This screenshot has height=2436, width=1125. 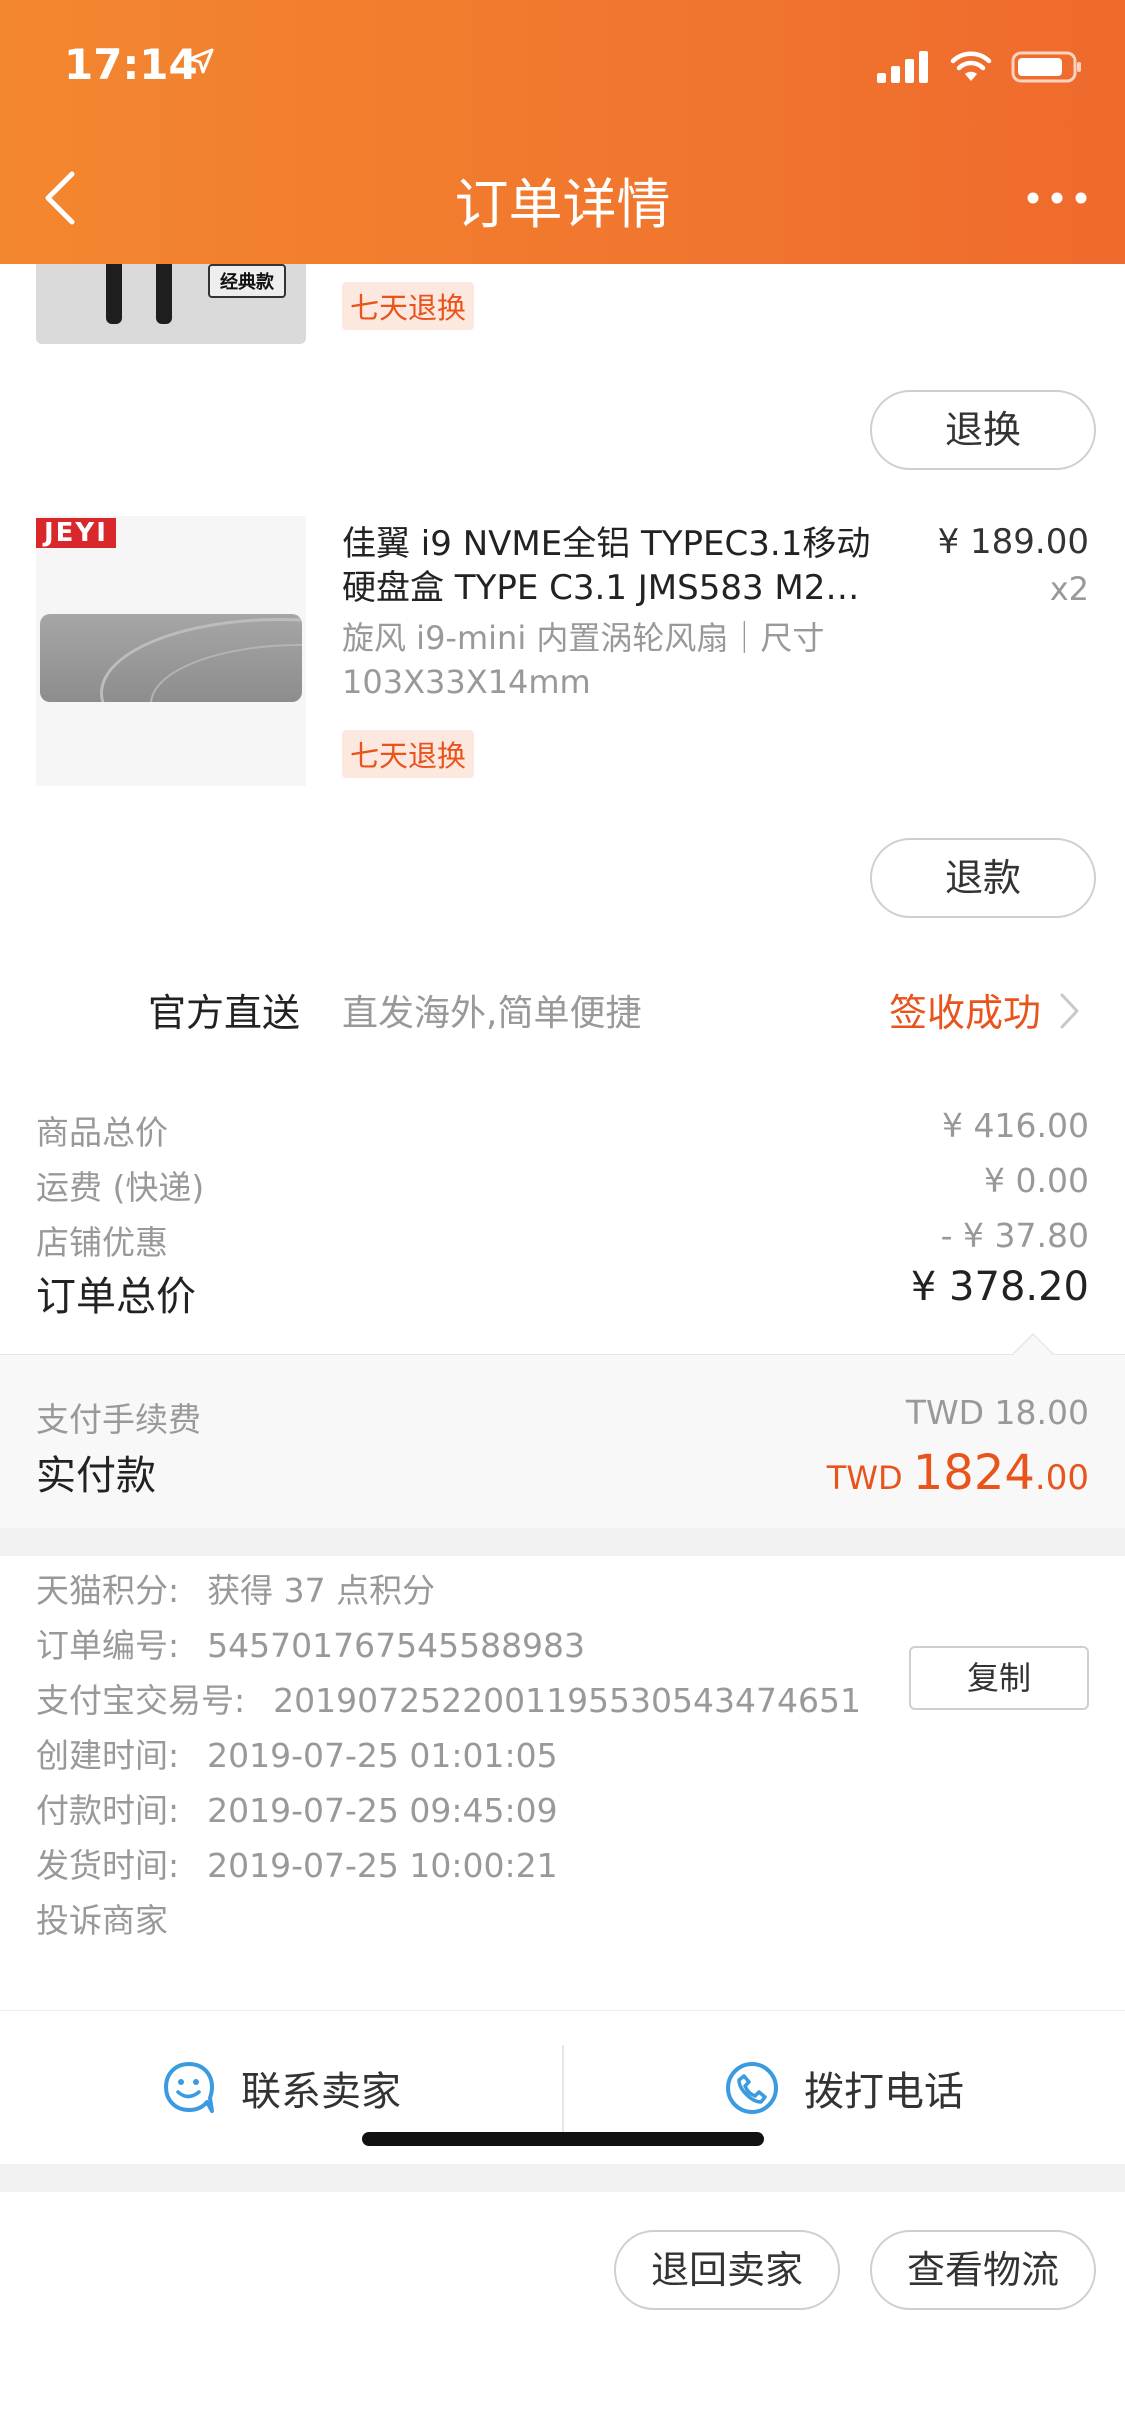 What do you see at coordinates (102, 1918) in the screenshot?
I see `complain-seller-label: 投诉商家` at bounding box center [102, 1918].